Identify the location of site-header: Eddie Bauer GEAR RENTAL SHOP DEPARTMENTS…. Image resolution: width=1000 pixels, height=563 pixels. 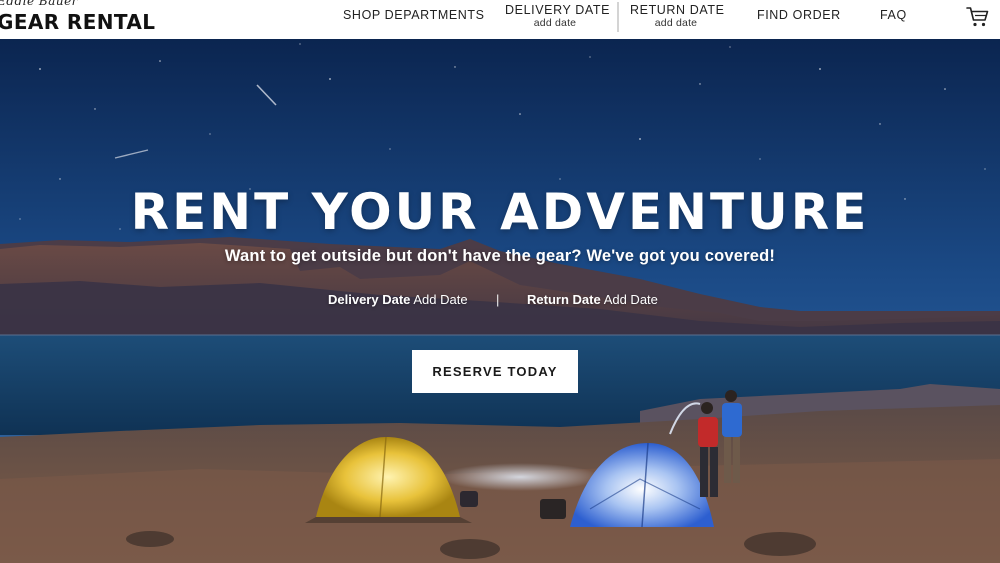
(500, 19).